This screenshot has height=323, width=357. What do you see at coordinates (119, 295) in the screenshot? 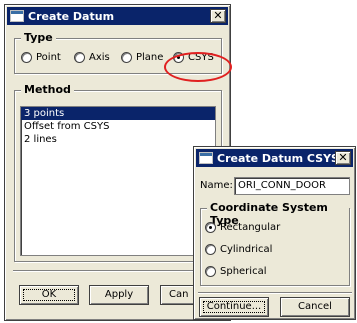
I see `apply-button: Apply` at bounding box center [119, 295].